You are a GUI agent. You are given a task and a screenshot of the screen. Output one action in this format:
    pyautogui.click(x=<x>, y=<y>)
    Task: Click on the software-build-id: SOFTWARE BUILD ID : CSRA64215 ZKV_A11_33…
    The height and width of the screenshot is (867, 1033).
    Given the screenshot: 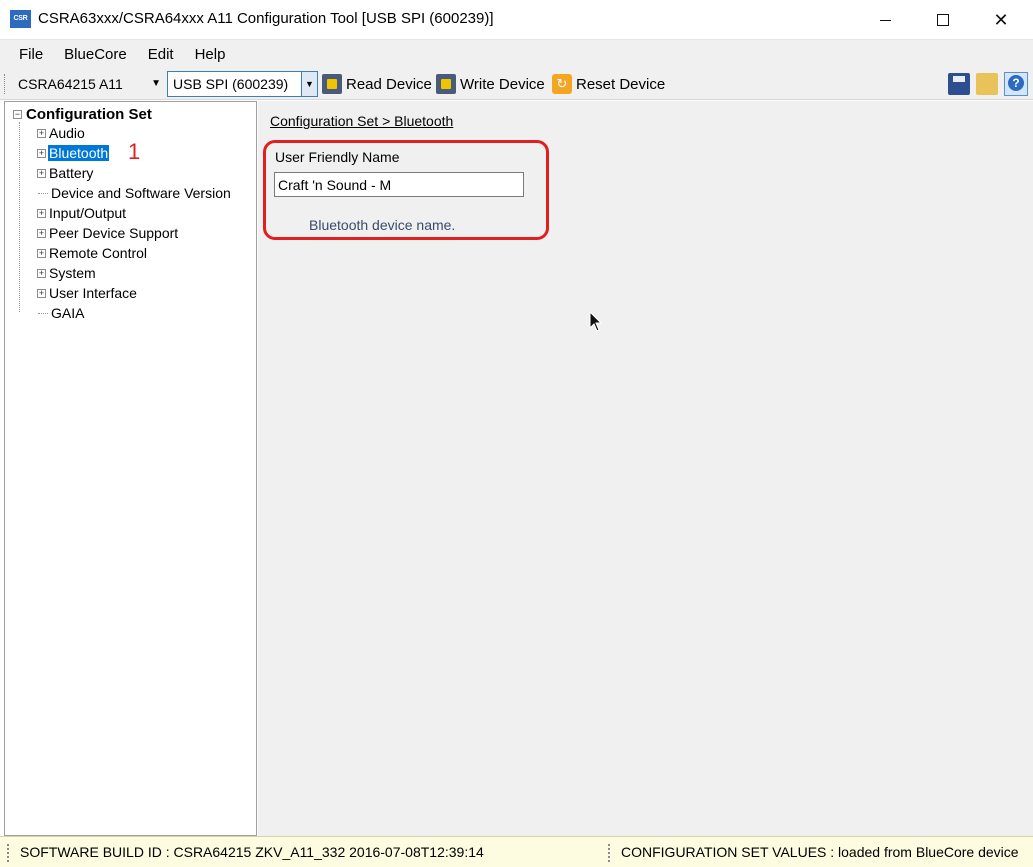 What is the action you would take?
    pyautogui.click(x=252, y=852)
    